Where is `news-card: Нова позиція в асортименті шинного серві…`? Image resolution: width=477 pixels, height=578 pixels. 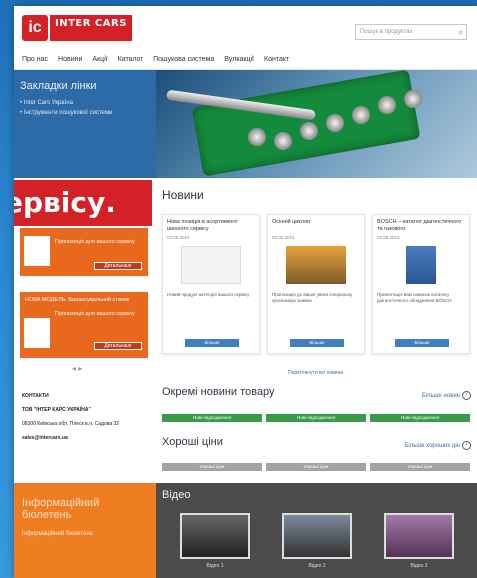 news-card: Нова позиція в асортименті шинного серві… is located at coordinates (211, 284).